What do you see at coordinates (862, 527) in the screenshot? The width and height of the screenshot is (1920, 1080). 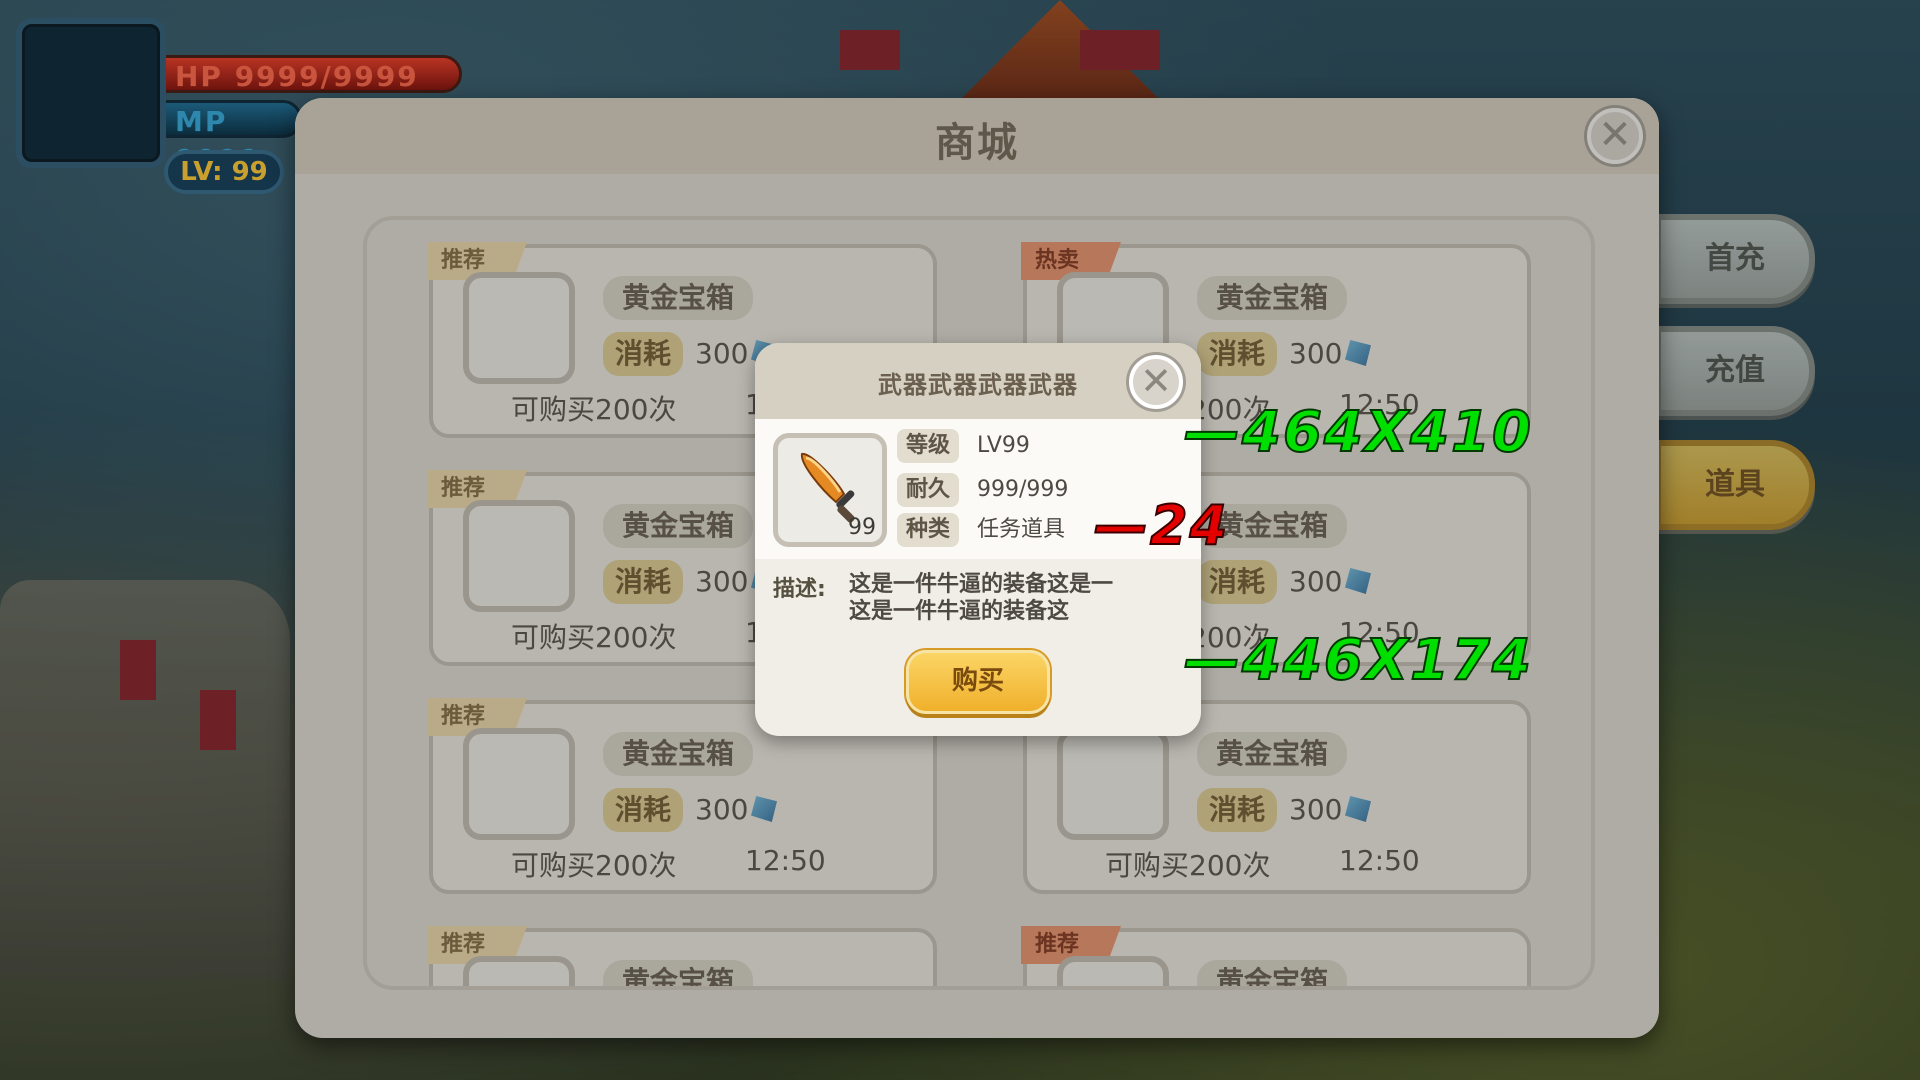 I see `item-count: 99` at bounding box center [862, 527].